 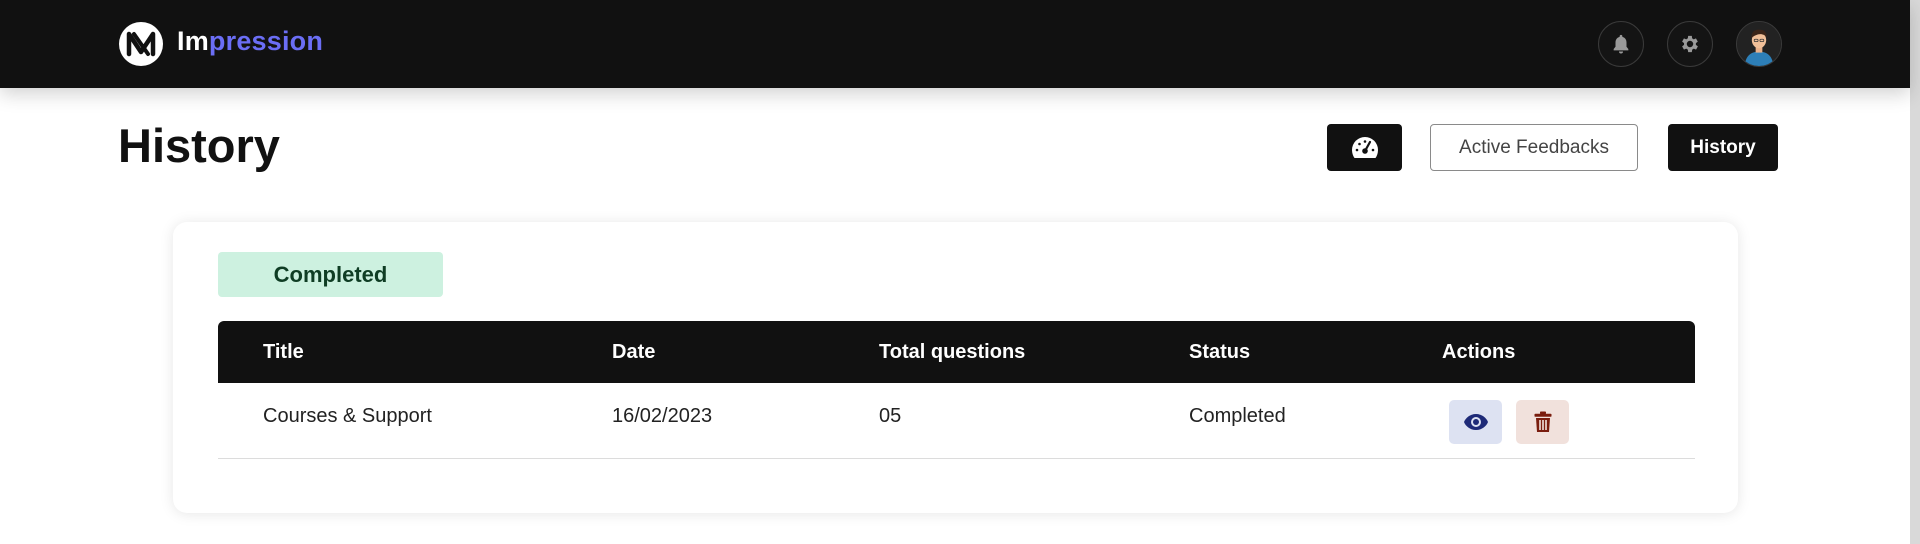 I want to click on logo-icon, so click(x=141, y=44).